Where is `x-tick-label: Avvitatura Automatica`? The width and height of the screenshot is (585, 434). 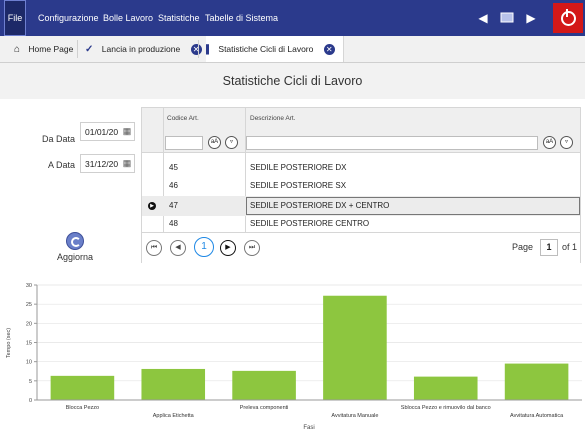 x-tick-label: Avvitatura Automatica is located at coordinates (537, 416).